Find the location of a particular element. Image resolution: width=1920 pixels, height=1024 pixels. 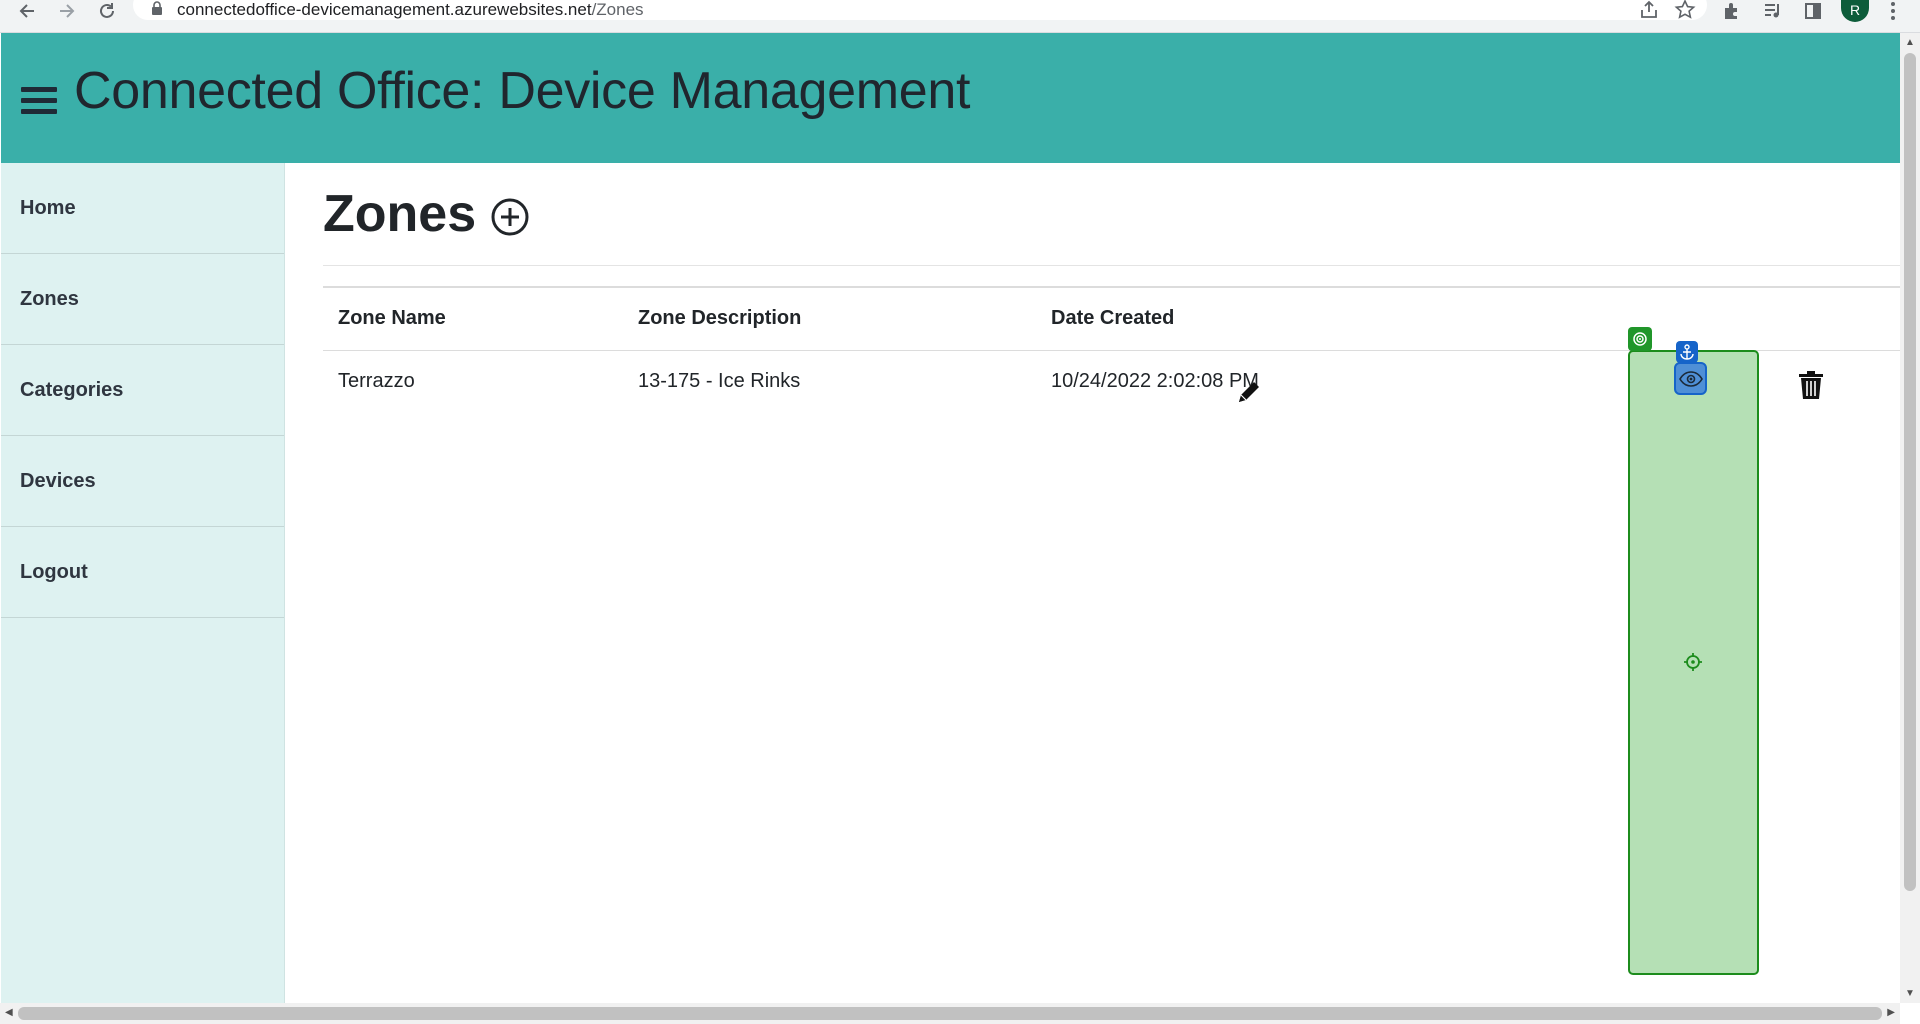

menu-dots-icon is located at coordinates (1893, 11).